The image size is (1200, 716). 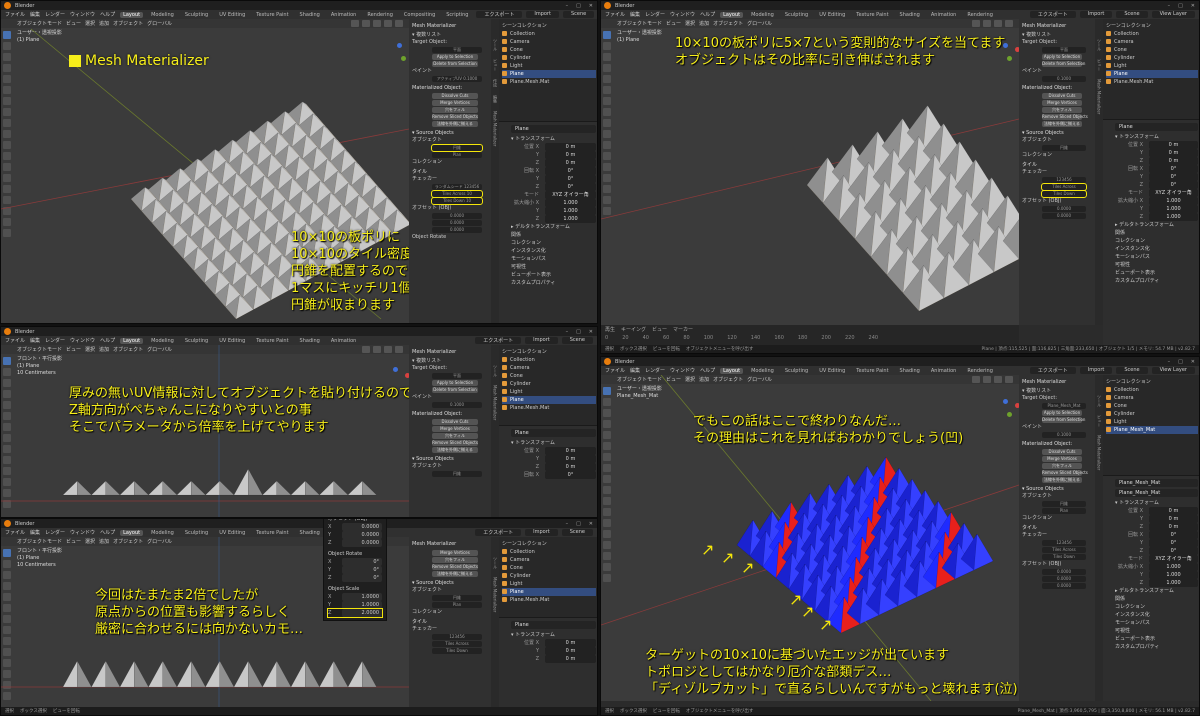 What do you see at coordinates (495, 99) in the screenshot?
I see `tab-edit: 編集` at bounding box center [495, 99].